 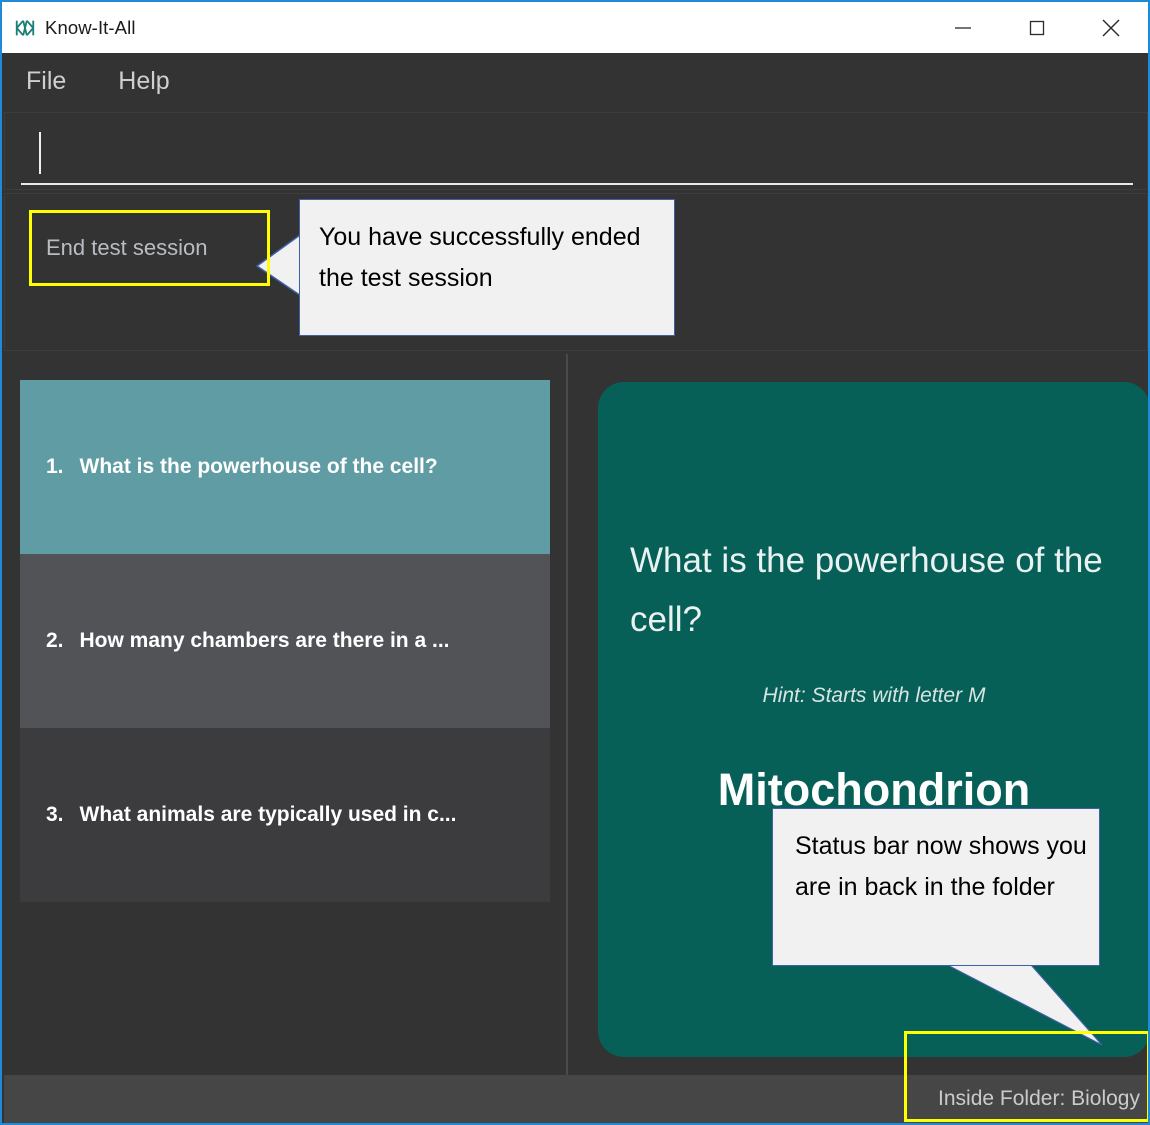 I want to click on status-bar-text: Inside Folder: Biology, so click(x=1039, y=1098).